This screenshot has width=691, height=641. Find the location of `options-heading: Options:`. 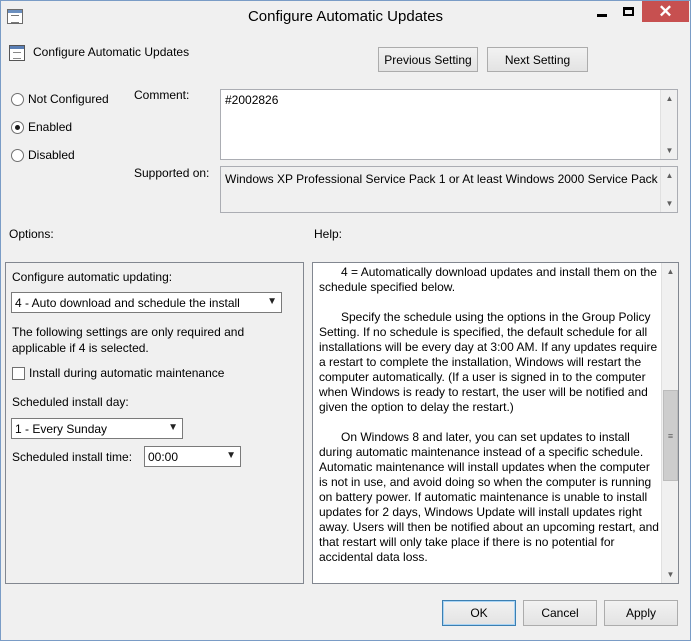

options-heading: Options: is located at coordinates (31, 234).